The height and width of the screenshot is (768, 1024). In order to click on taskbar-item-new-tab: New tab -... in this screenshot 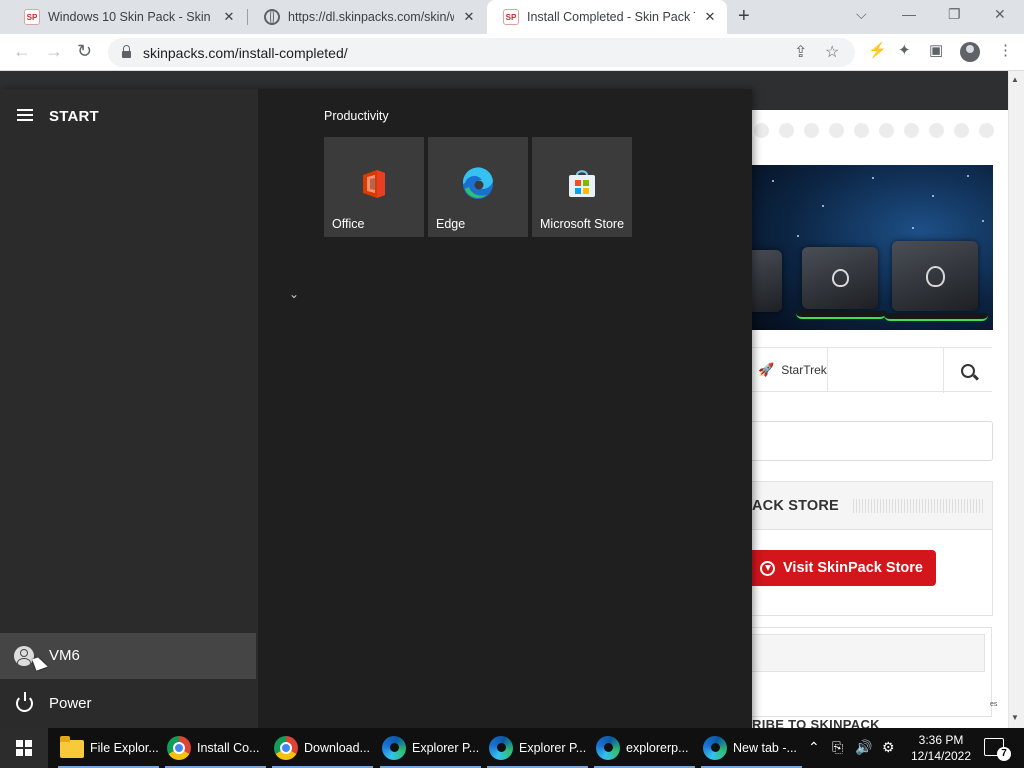, I will do `click(750, 748)`.